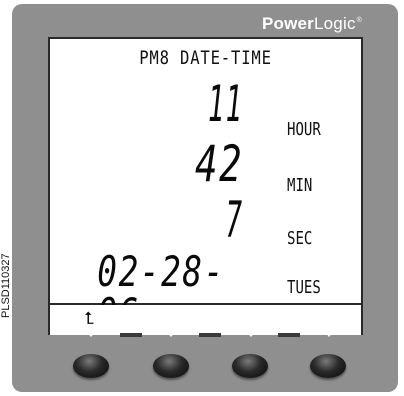  What do you see at coordinates (225, 104) in the screenshot?
I see `hour-value: 11` at bounding box center [225, 104].